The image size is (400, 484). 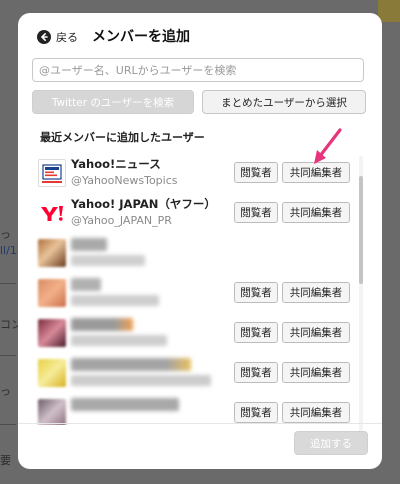 I want to click on footer-divider, so click(x=200, y=423).